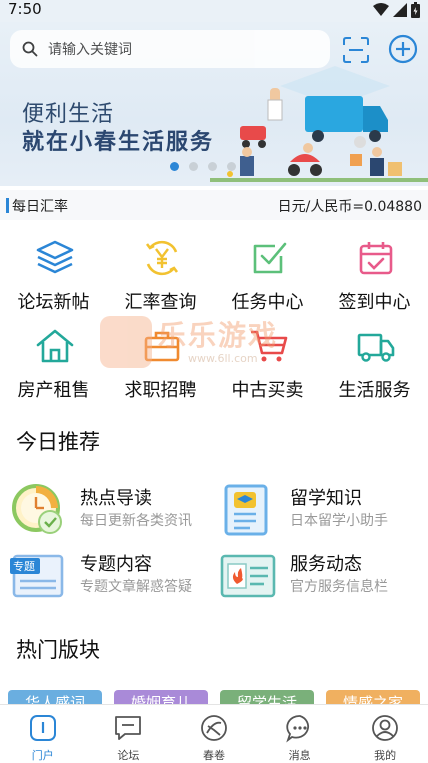 This screenshot has width=428, height=763. Describe the element at coordinates (58, 650) in the screenshot. I see `hot-section-title: 热门版块` at that location.